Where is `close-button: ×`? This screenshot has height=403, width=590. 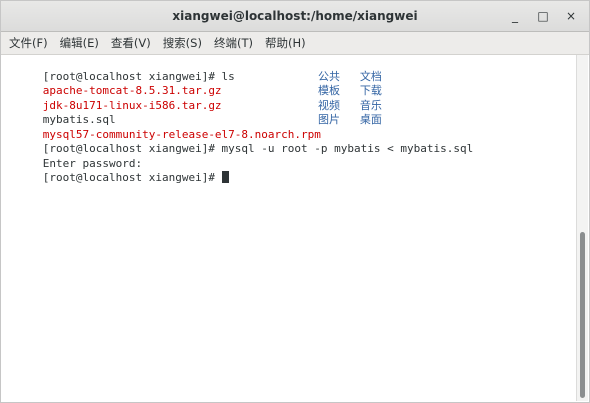 close-button: × is located at coordinates (571, 16).